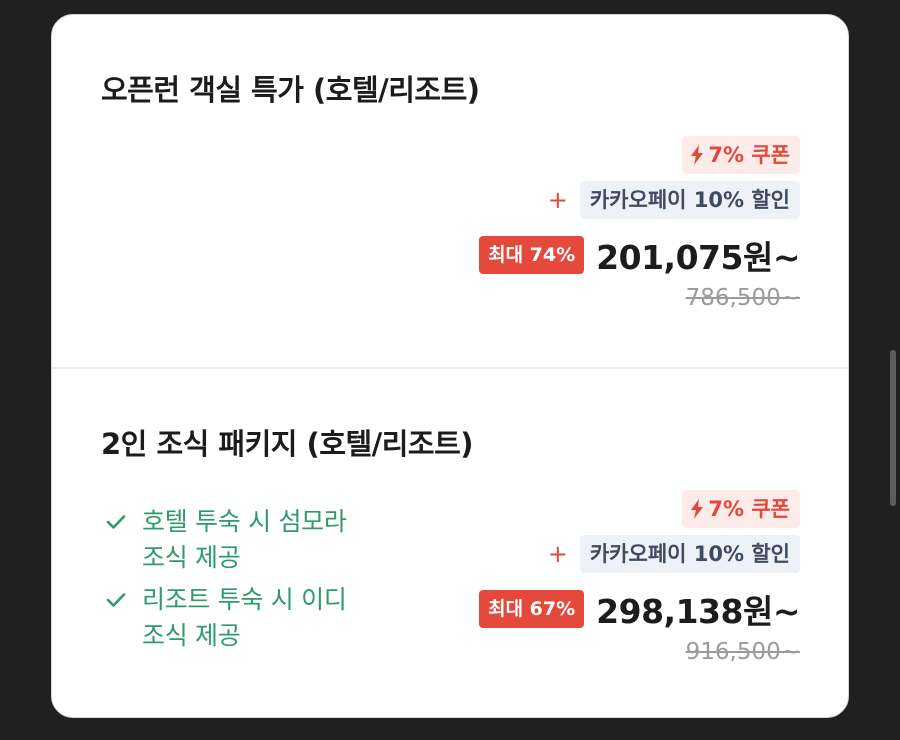 The image size is (900, 740). What do you see at coordinates (893, 428) in the screenshot?
I see `scrollbar` at bounding box center [893, 428].